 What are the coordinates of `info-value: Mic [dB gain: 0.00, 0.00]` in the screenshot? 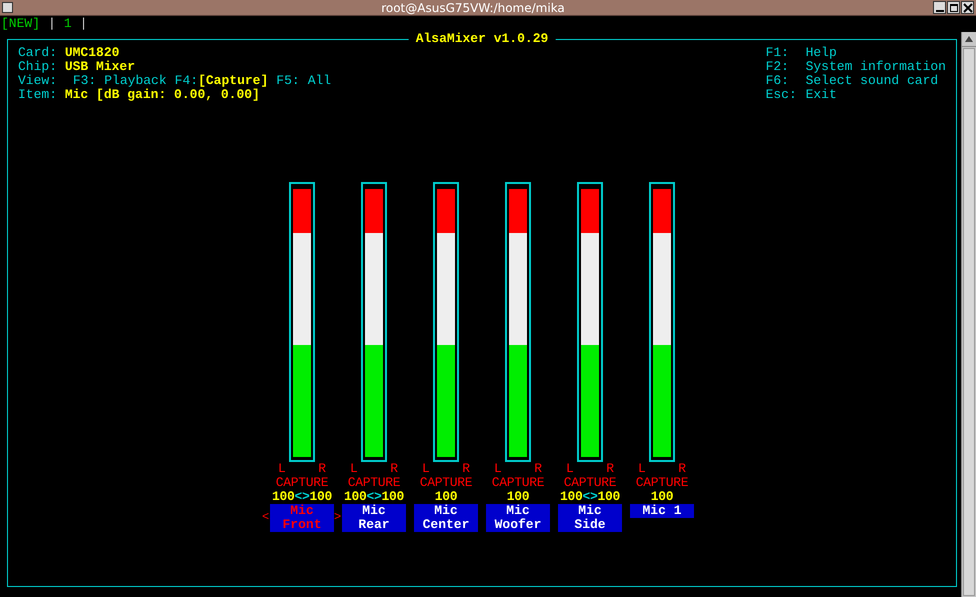 It's located at (162, 94).